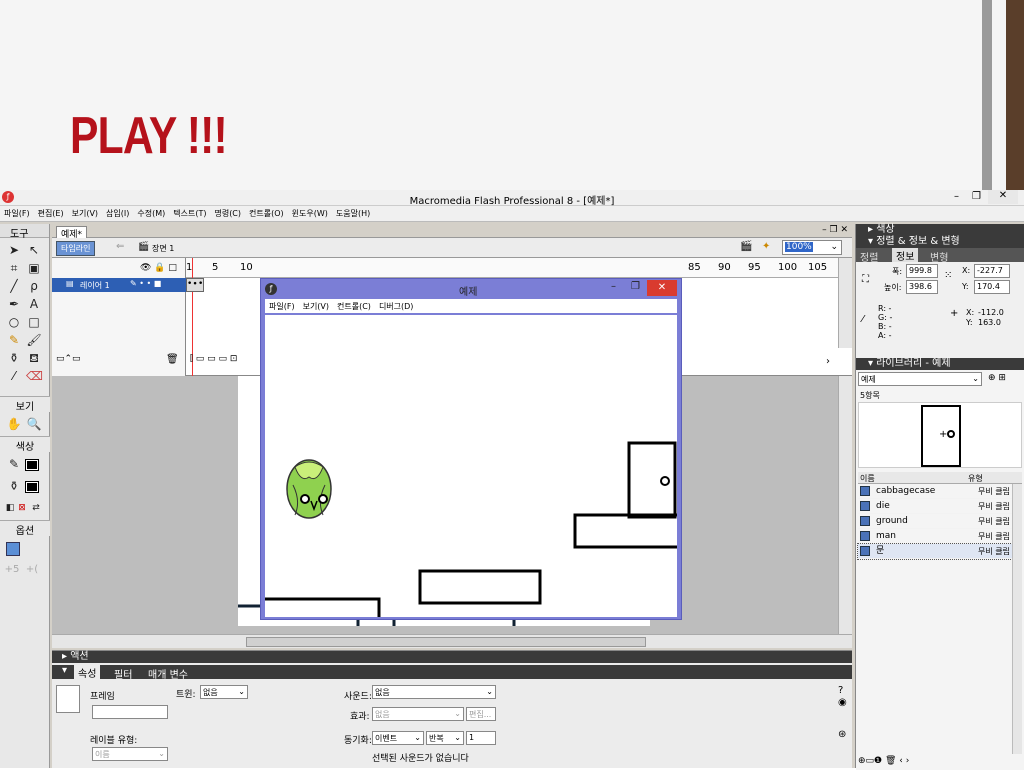 This screenshot has width=1024, height=770. Describe the element at coordinates (940, 364) in the screenshot. I see `library-panel-header: ▾ 라이브러리 - 예제` at that location.